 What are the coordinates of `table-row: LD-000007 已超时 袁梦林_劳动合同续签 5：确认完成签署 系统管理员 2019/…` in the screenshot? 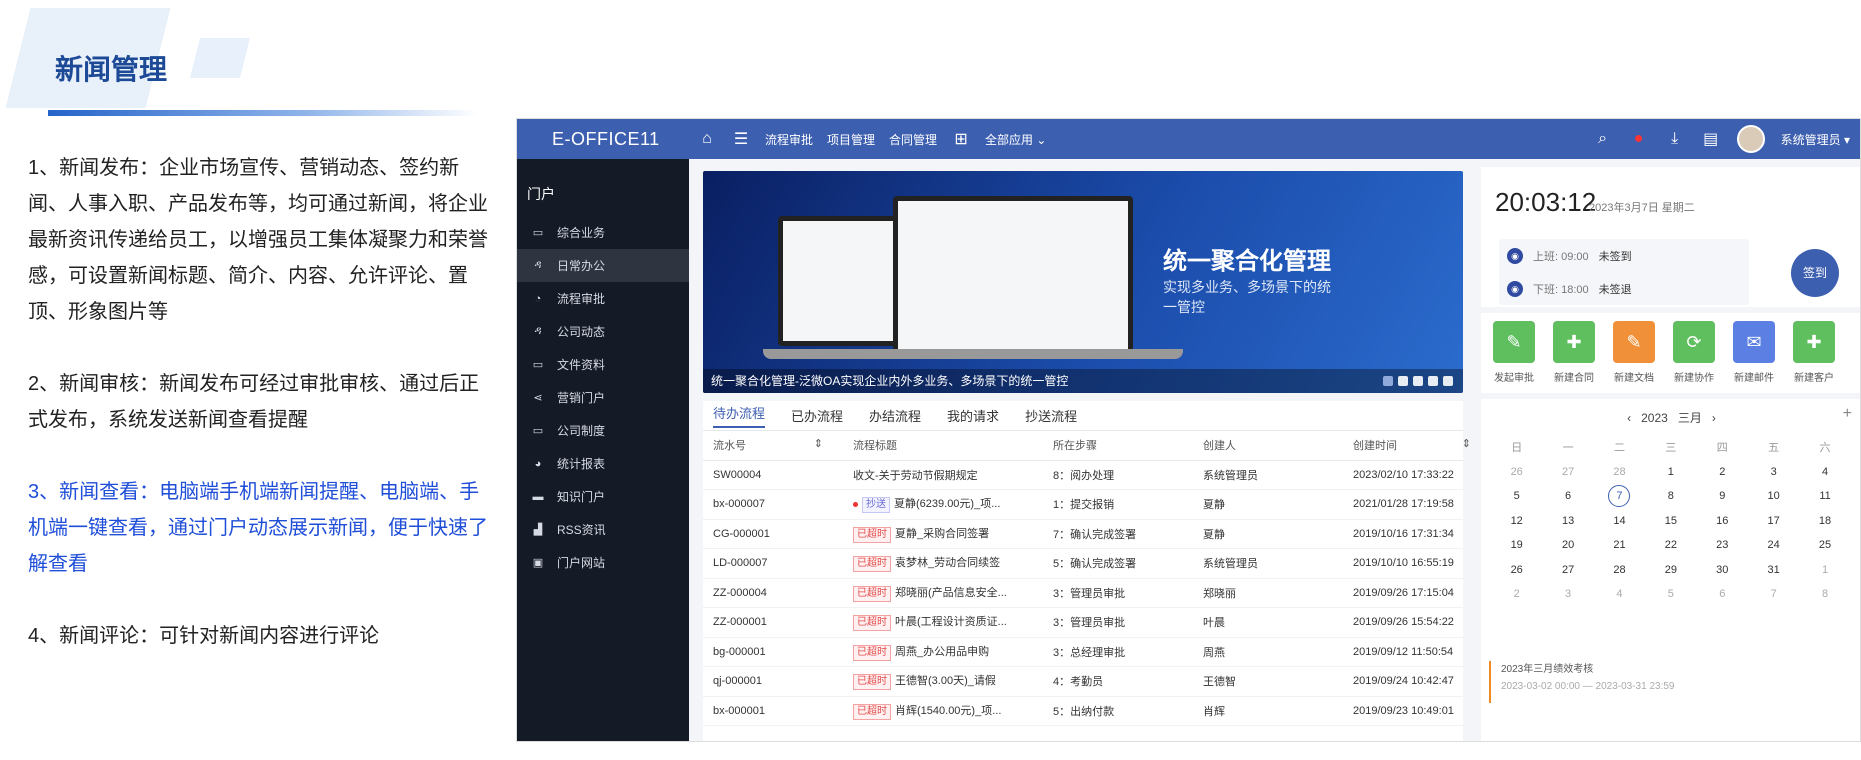 It's located at (1083, 564).